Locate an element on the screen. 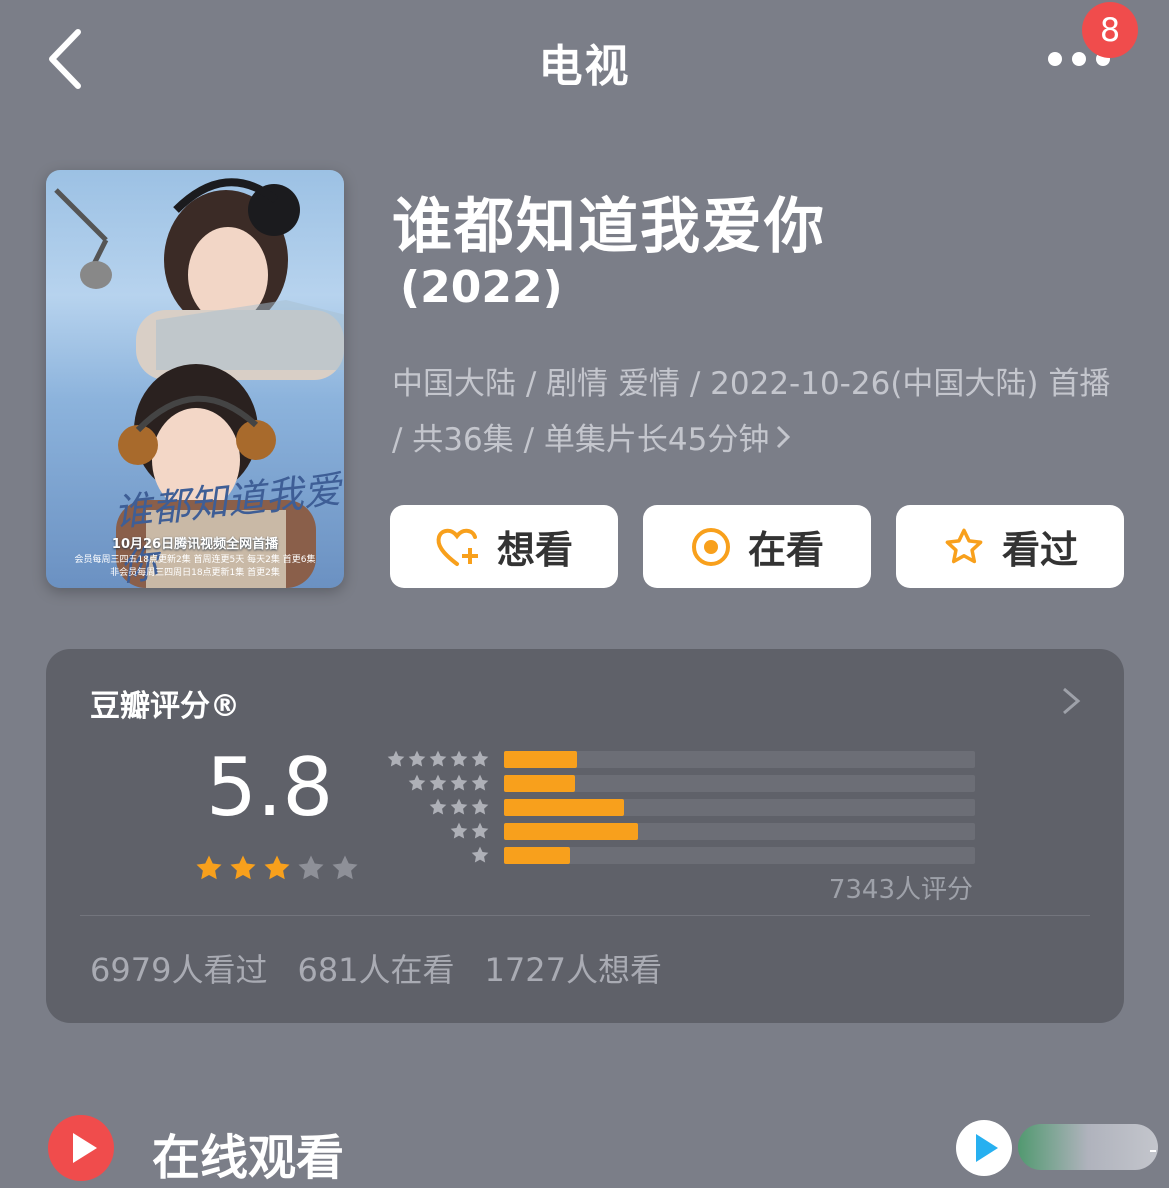  tencent-video-icon is located at coordinates (984, 1148).